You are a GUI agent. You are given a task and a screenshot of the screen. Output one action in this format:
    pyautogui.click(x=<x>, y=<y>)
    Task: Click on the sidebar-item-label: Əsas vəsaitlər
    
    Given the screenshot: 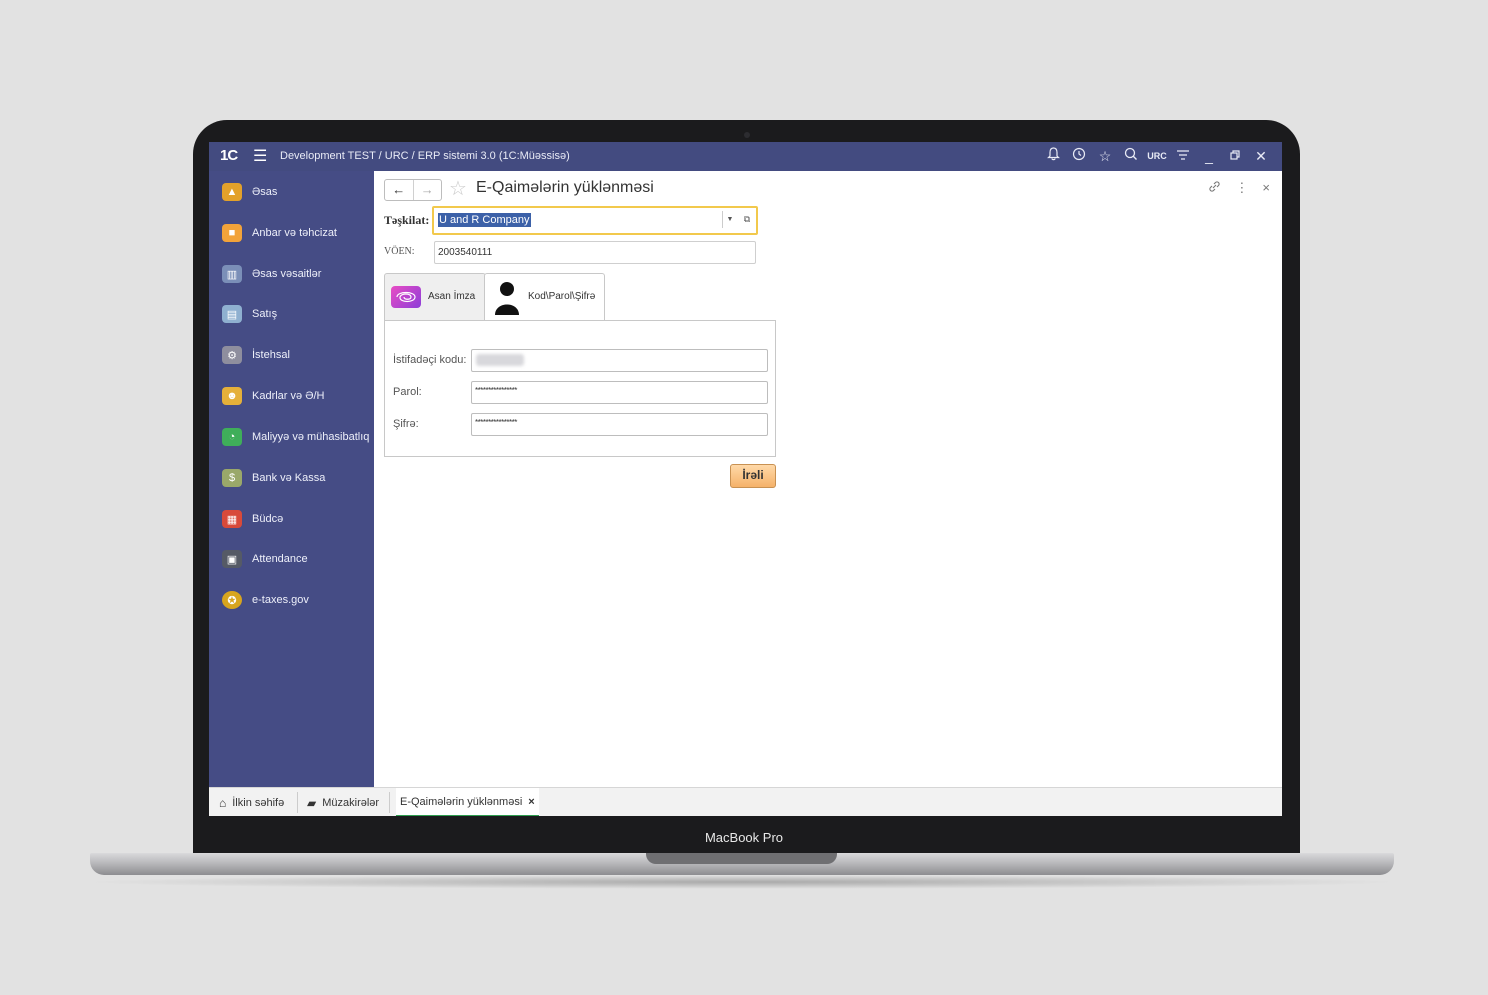 What is the action you would take?
    pyautogui.click(x=287, y=274)
    